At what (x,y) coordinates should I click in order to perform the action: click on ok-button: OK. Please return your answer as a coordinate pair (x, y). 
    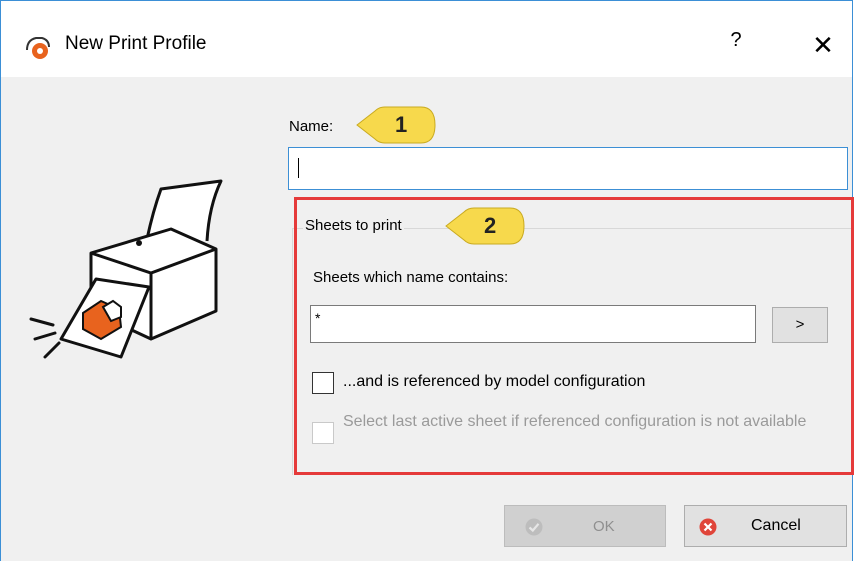
    Looking at the image, I should click on (585, 526).